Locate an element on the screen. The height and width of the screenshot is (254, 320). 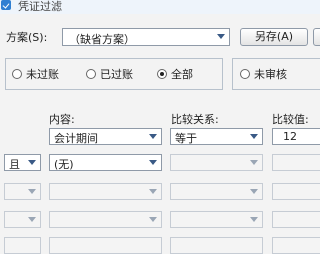
radio-all: 全部 is located at coordinates (175, 74).